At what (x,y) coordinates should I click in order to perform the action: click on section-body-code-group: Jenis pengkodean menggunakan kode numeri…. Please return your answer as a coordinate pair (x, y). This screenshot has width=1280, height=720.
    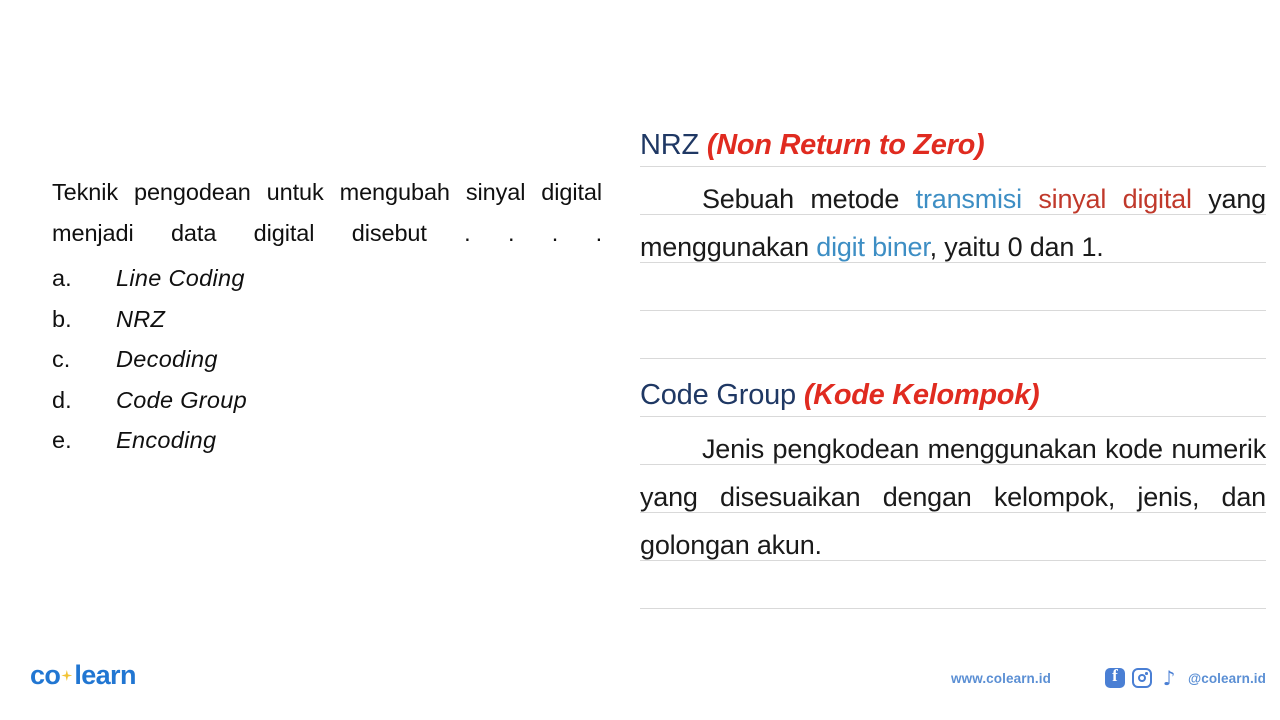
    Looking at the image, I should click on (953, 497).